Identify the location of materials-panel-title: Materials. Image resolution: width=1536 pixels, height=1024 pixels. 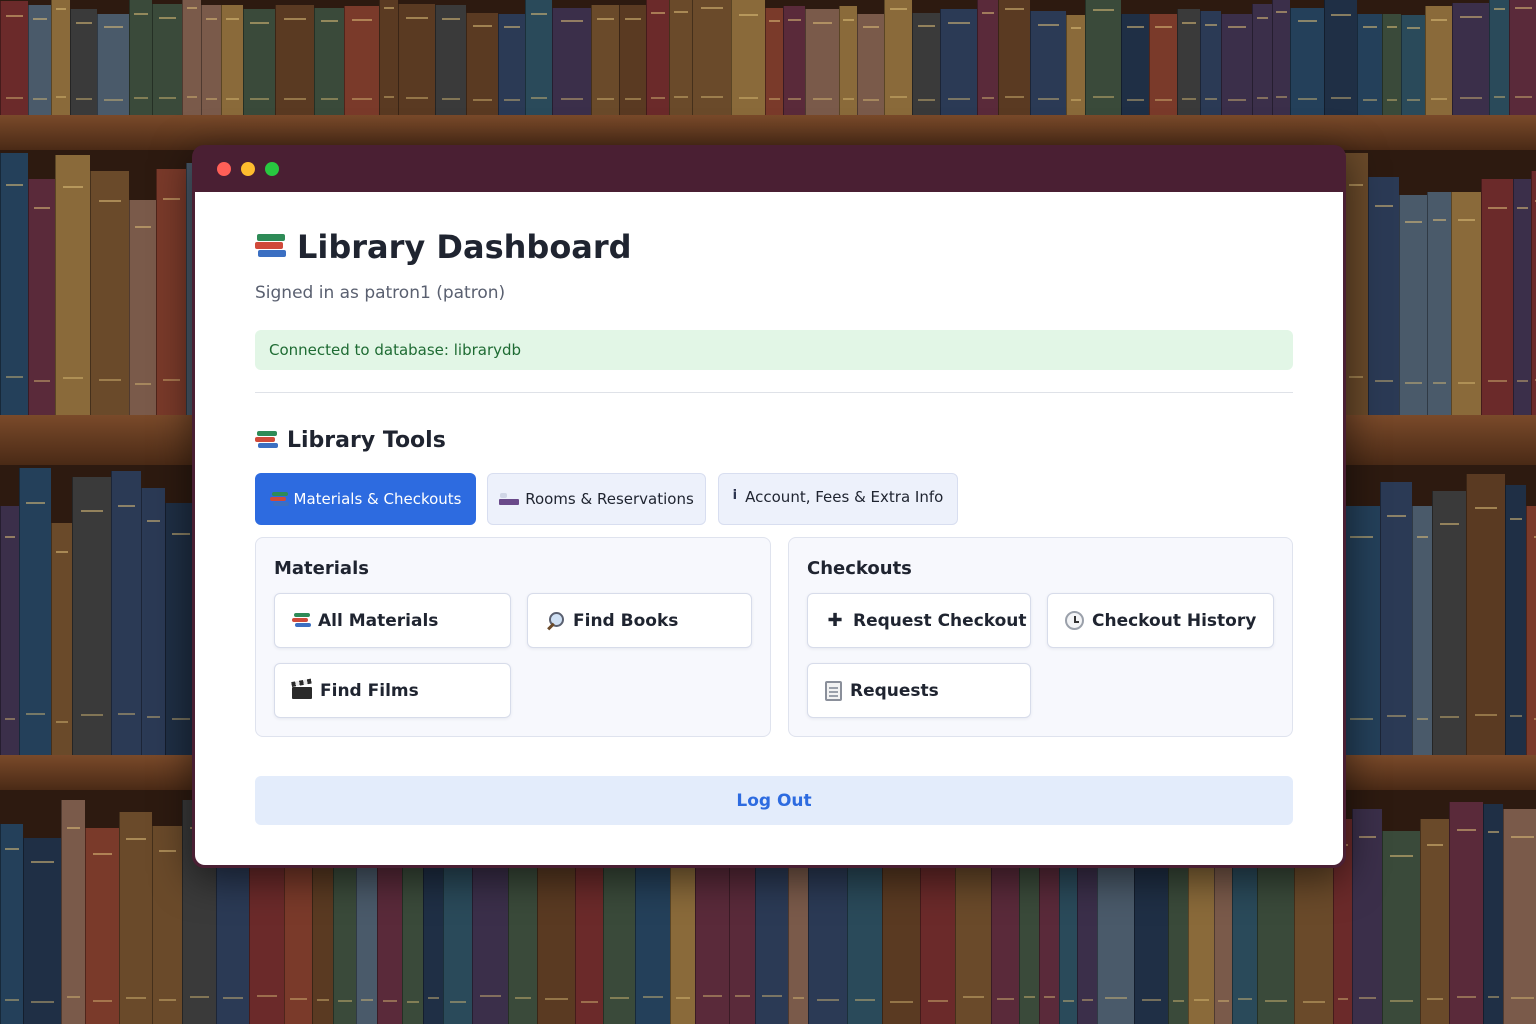
(321, 568).